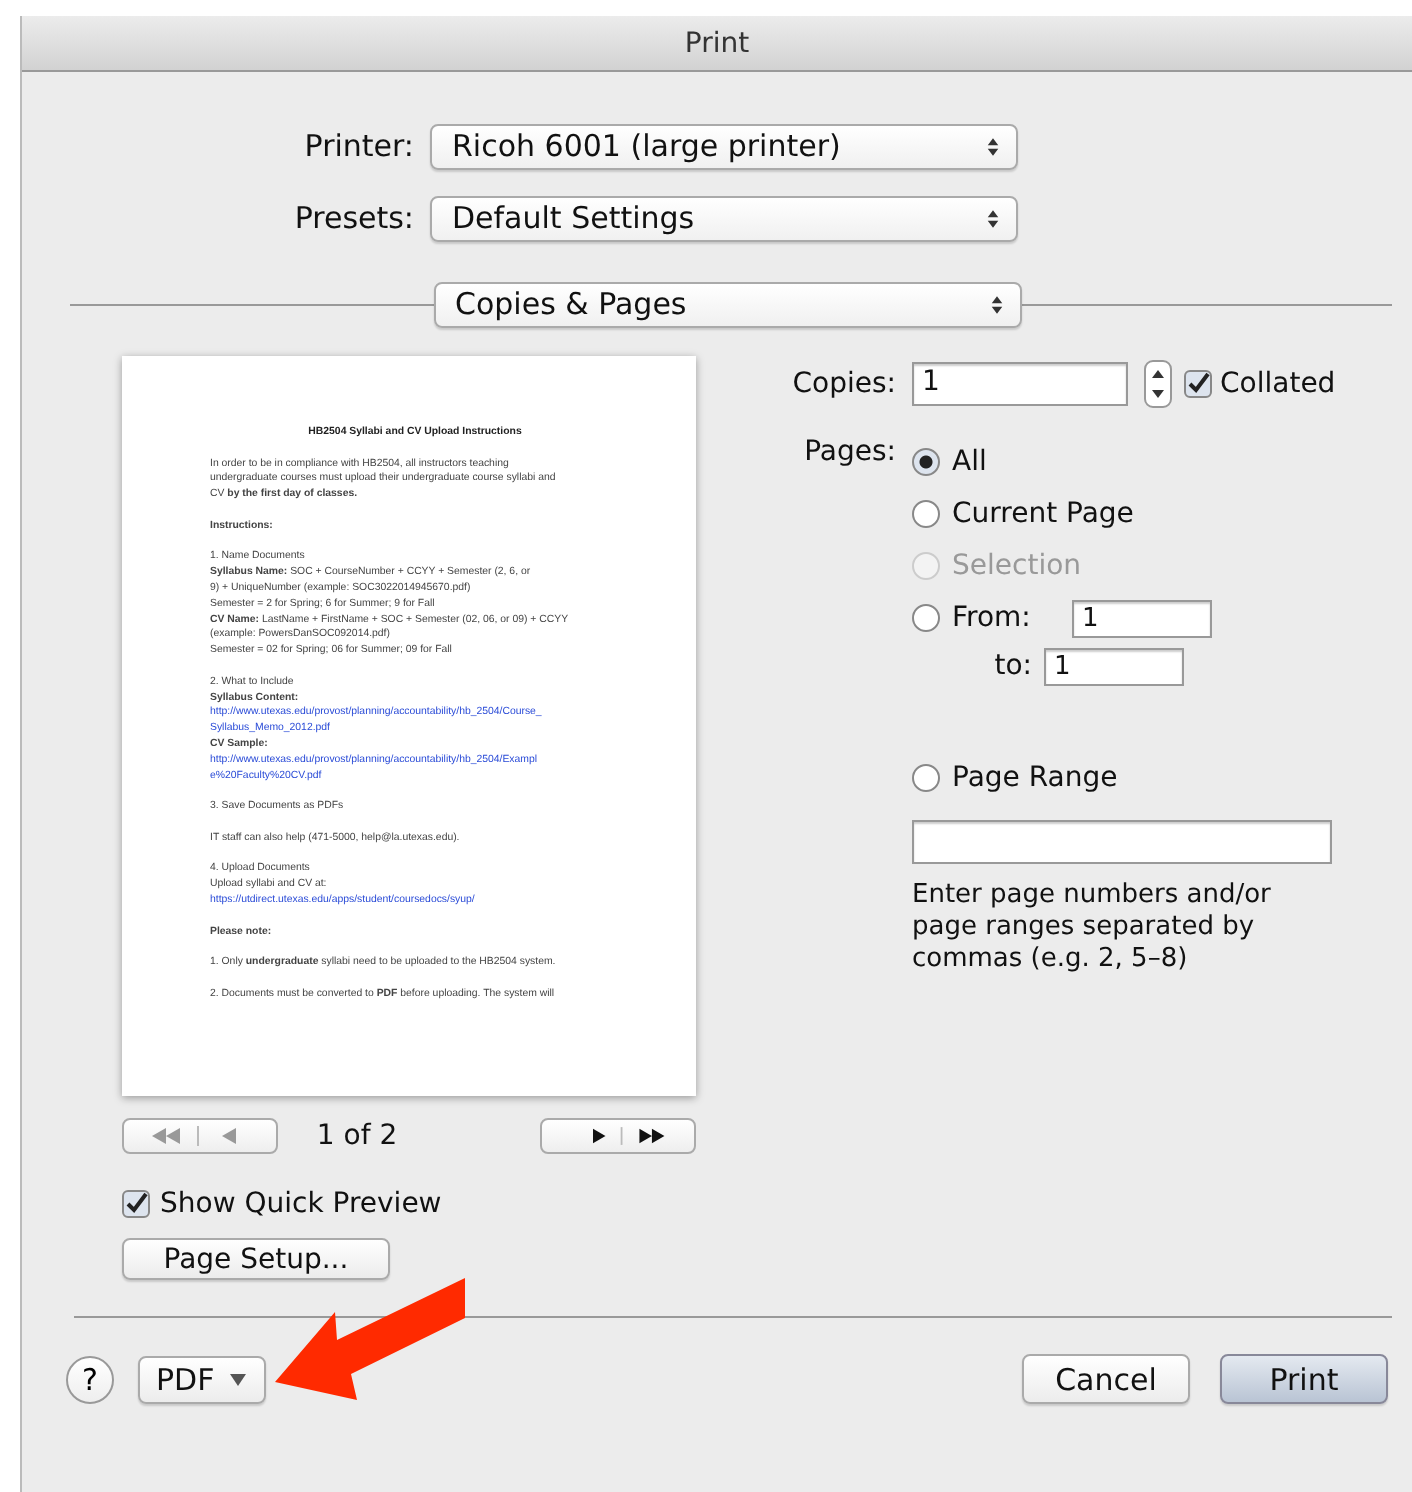  I want to click on radio-label: Page Range, so click(1035, 778).